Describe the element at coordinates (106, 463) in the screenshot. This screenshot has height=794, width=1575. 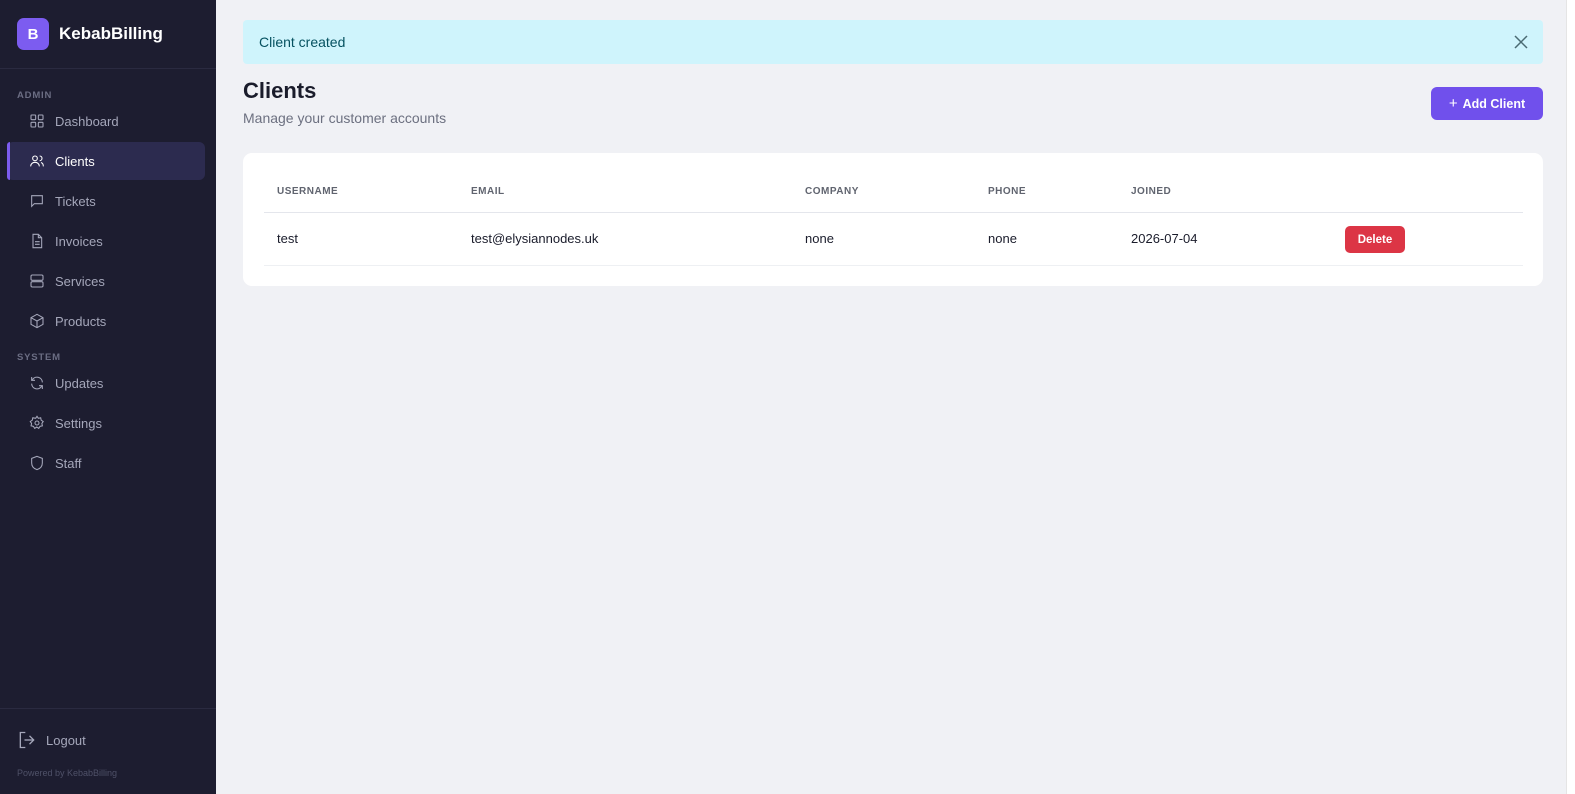
I see `sidebar-item-staff: Staff` at that location.